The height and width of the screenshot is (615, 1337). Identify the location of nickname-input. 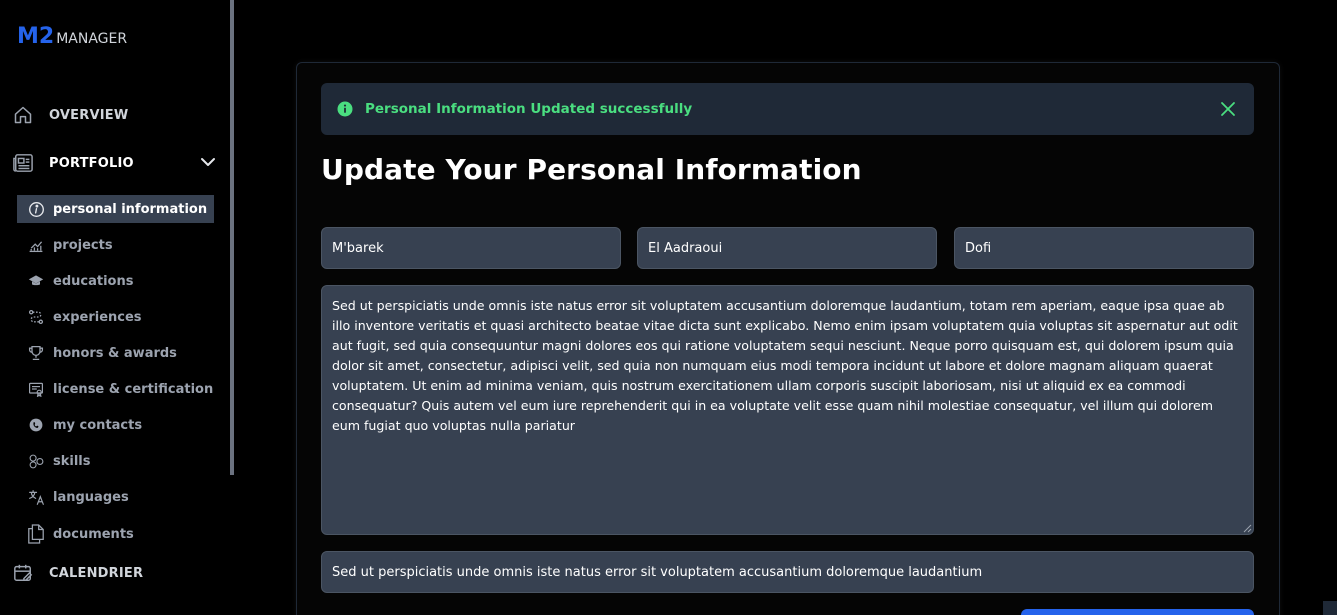
(1104, 248).